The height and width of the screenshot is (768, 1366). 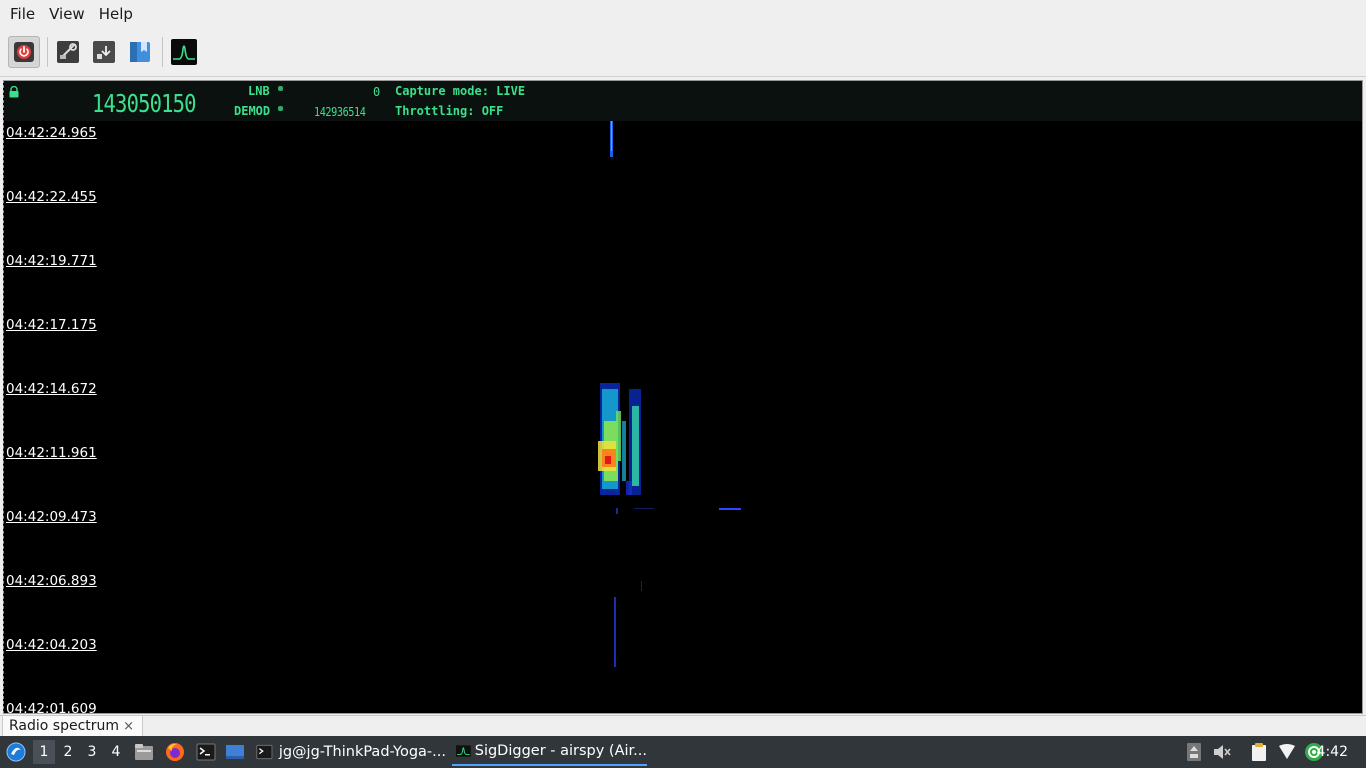 I want to click on tray-volume, so click(x=1222, y=752).